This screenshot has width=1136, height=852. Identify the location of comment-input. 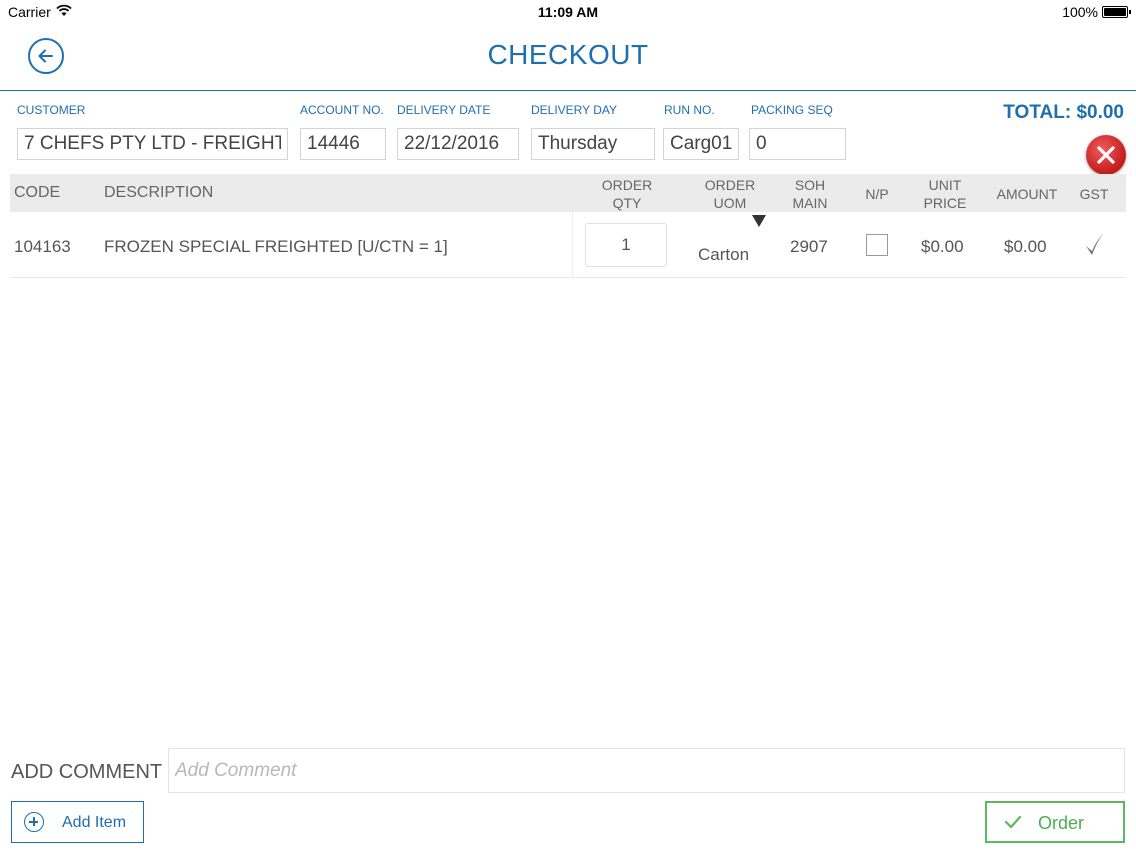
(646, 770).